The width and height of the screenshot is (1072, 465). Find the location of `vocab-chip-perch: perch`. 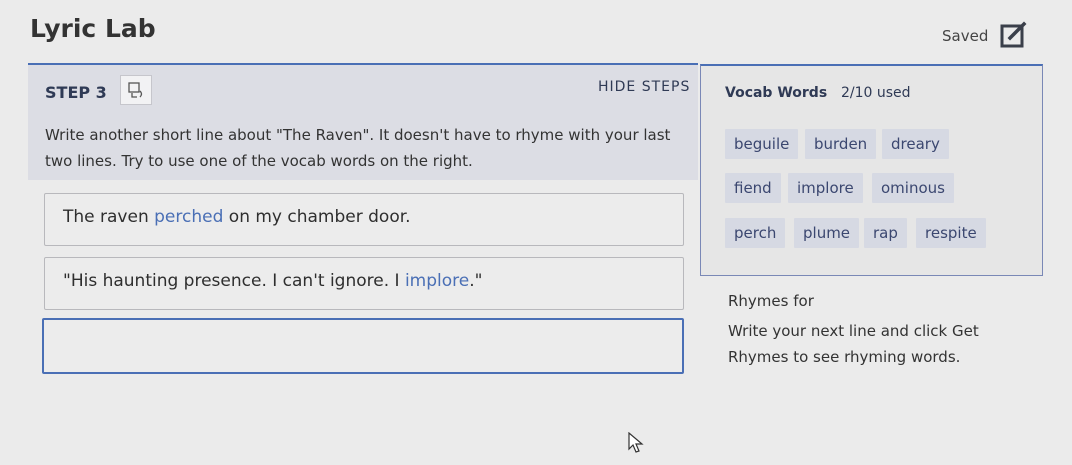

vocab-chip-perch: perch is located at coordinates (755, 233).